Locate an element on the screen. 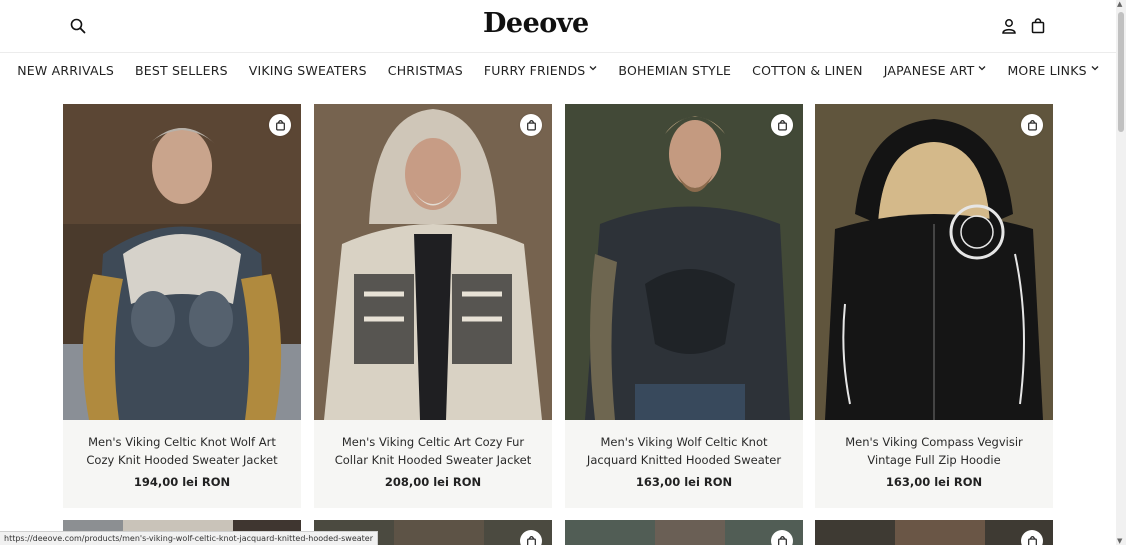 Image resolution: width=1126 pixels, height=545 pixels. vertical-scrollbar: ▲ ▼ is located at coordinates (1121, 272).